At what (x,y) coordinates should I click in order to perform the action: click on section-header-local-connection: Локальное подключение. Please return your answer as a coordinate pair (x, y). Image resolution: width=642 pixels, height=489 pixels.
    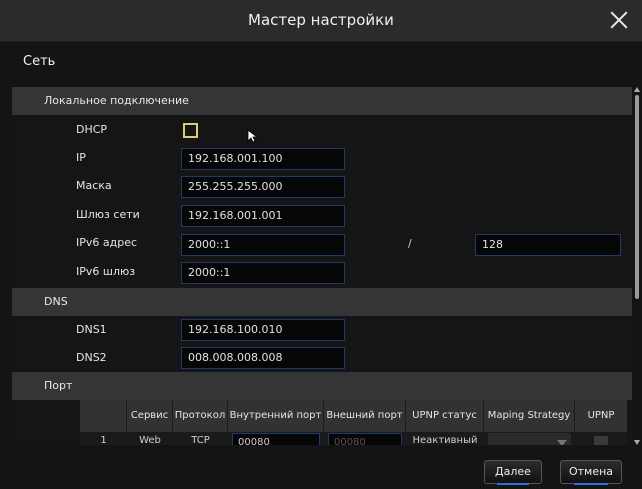
    Looking at the image, I should click on (322, 101).